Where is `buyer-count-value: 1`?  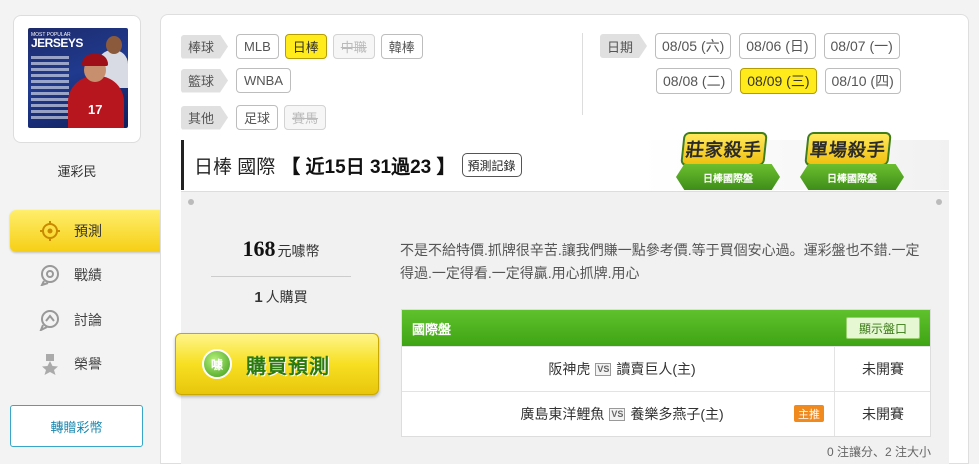 buyer-count-value: 1 is located at coordinates (258, 297).